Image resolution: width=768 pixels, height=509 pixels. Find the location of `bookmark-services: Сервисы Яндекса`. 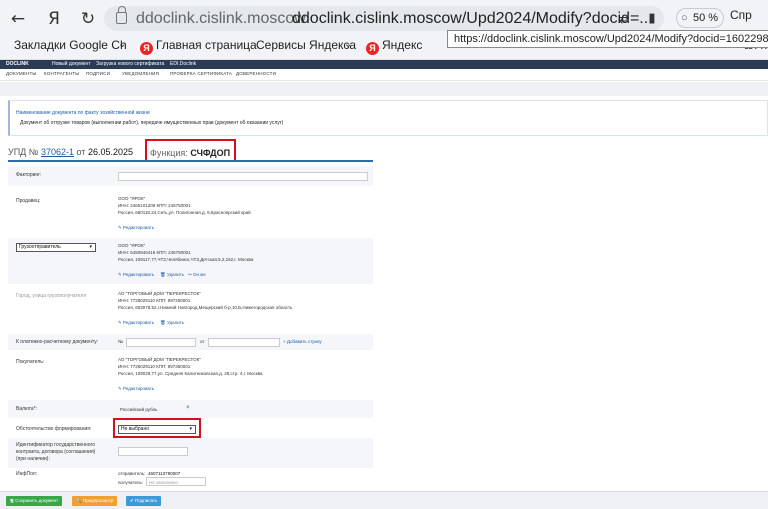

bookmark-services: Сервисы Яндекса is located at coordinates (306, 45).